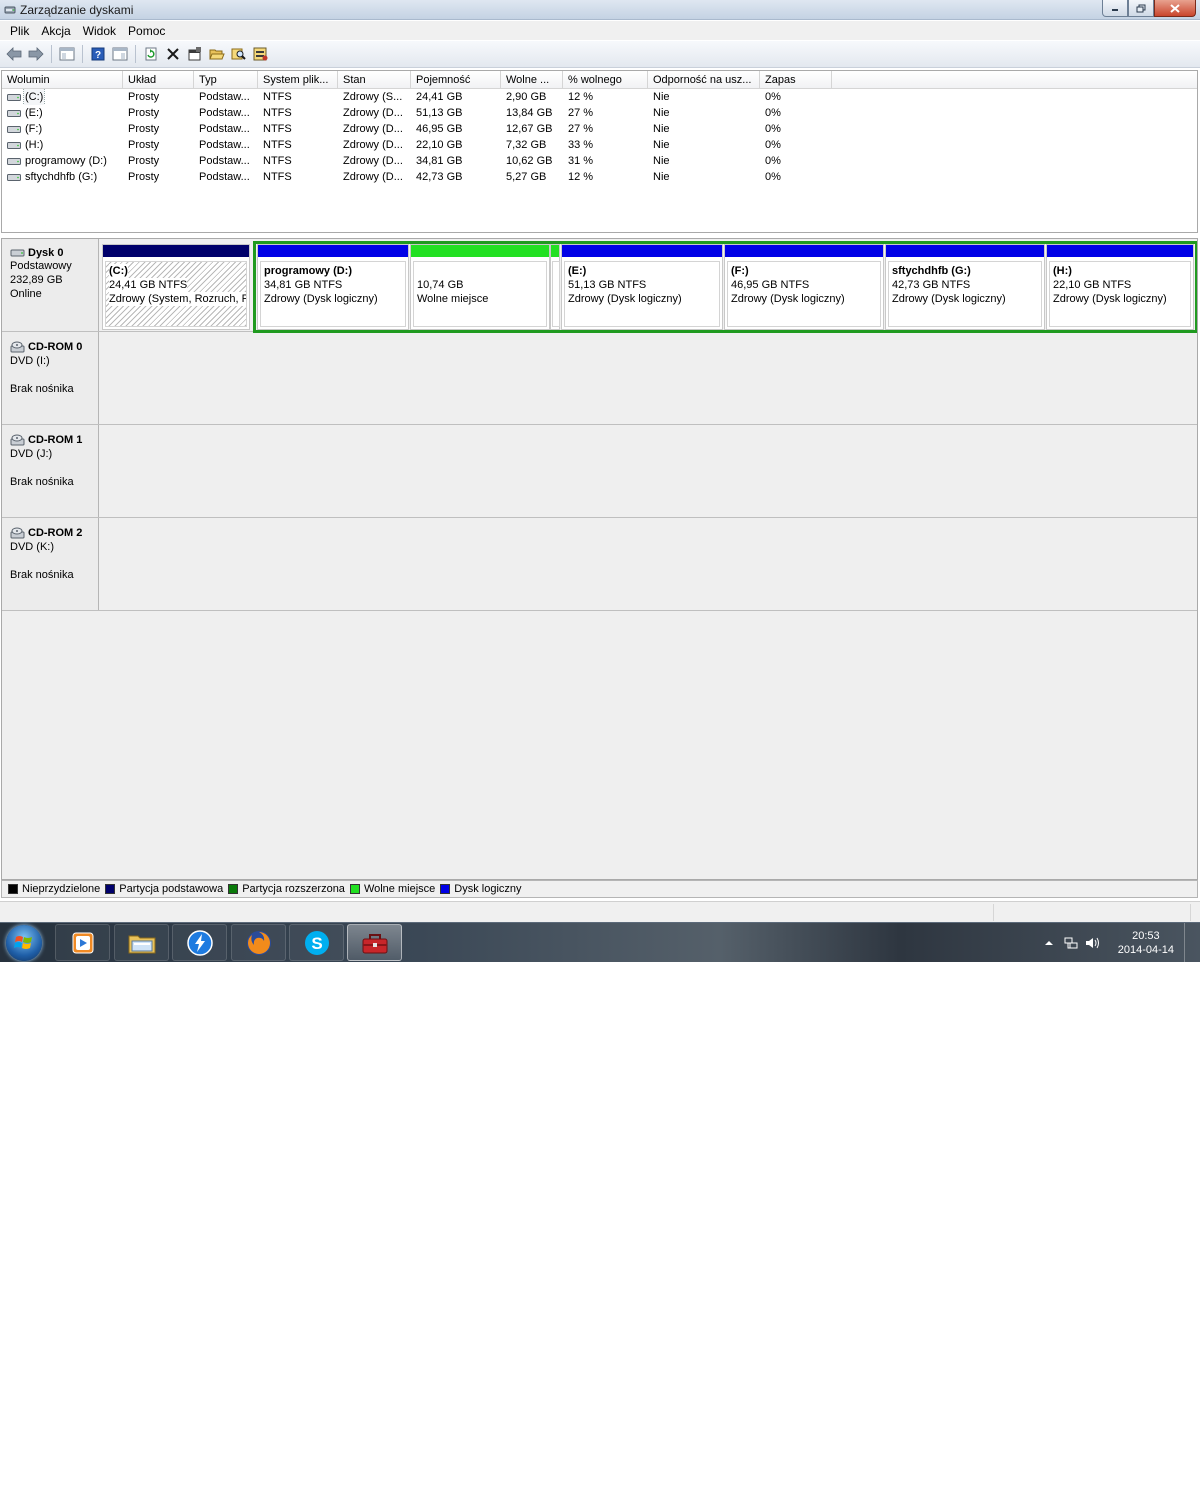 This screenshot has width=1200, height=1497. Describe the element at coordinates (1175, 8) in the screenshot. I see `close-button` at that location.